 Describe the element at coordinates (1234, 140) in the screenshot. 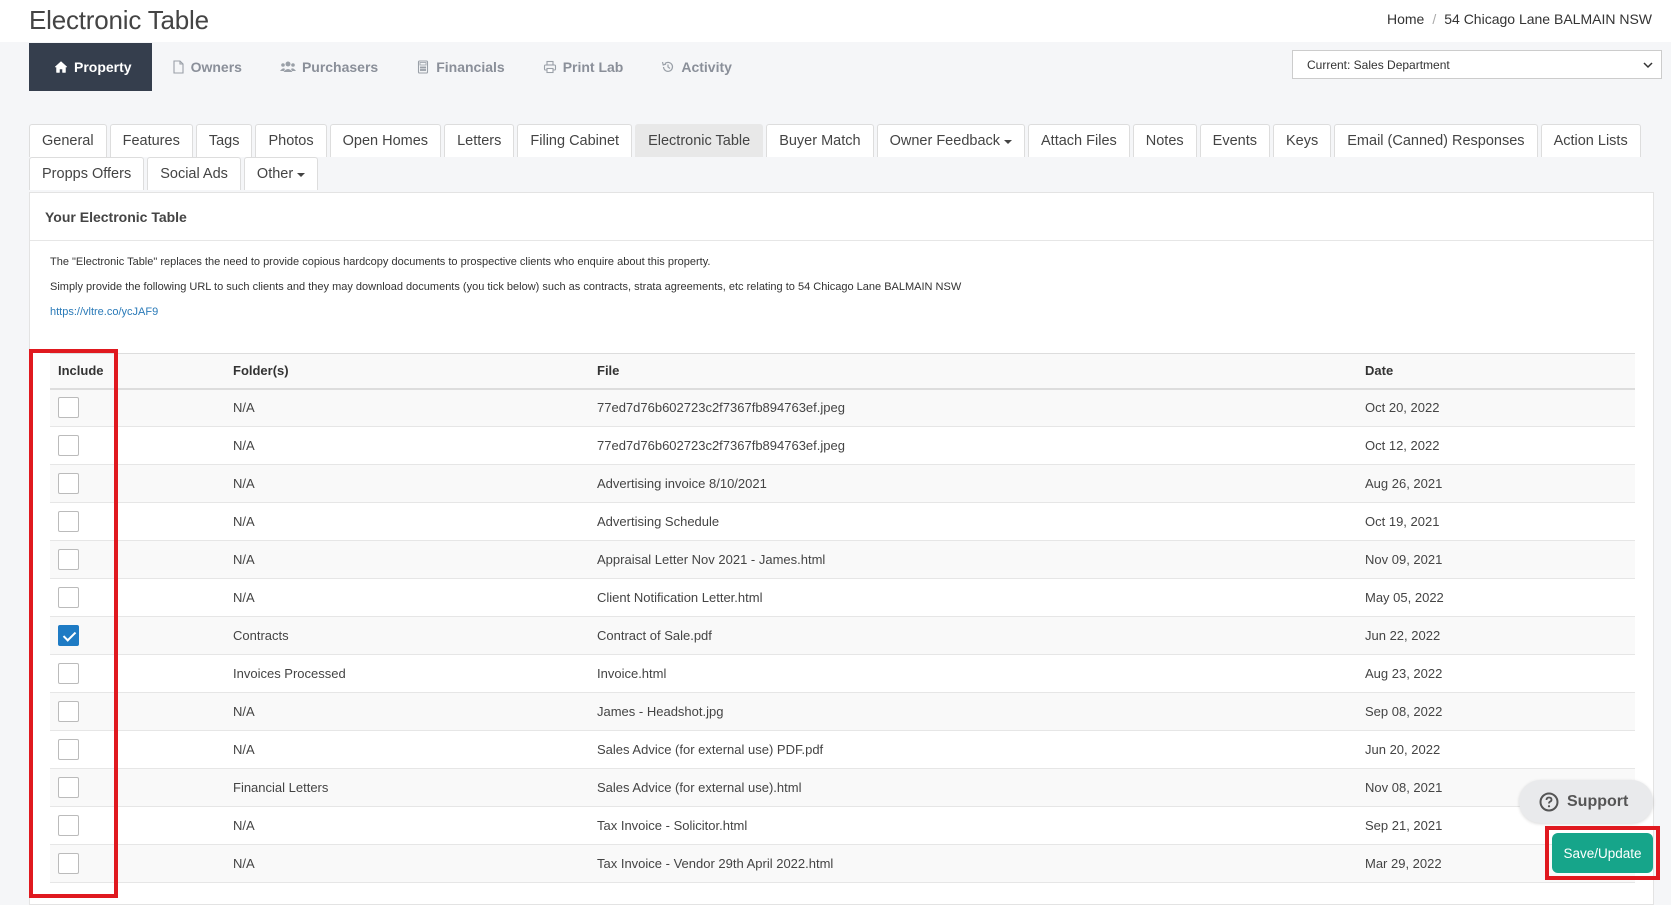

I see `tab-events: Events` at that location.